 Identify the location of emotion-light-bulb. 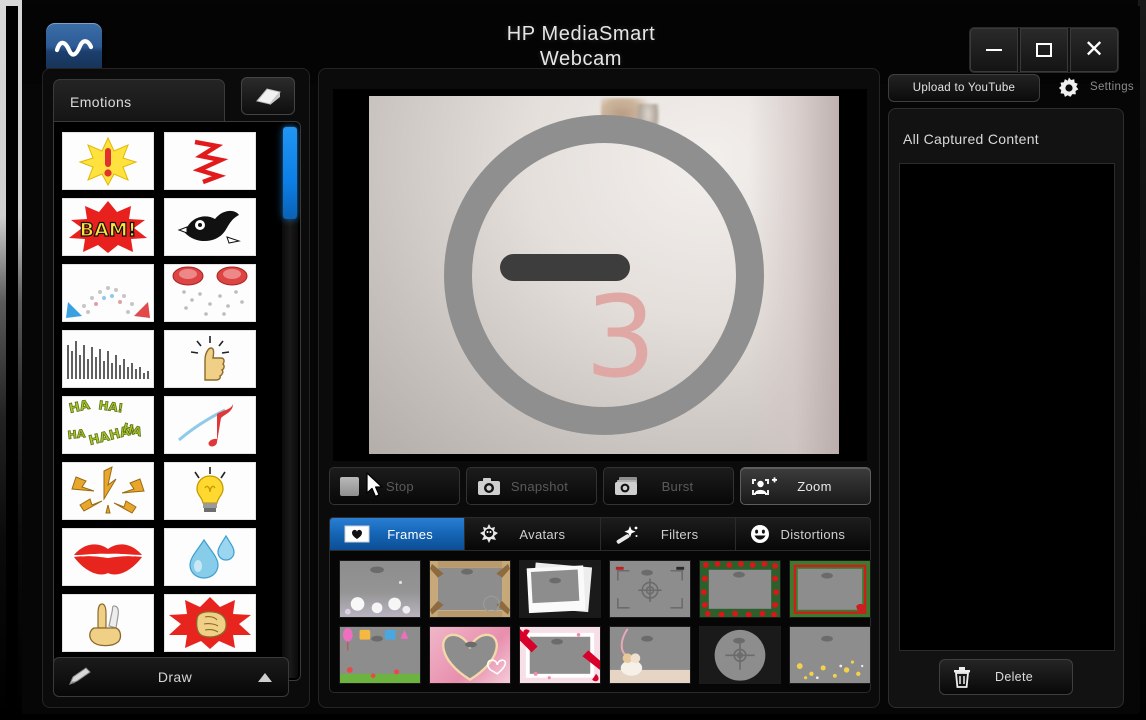
(210, 491).